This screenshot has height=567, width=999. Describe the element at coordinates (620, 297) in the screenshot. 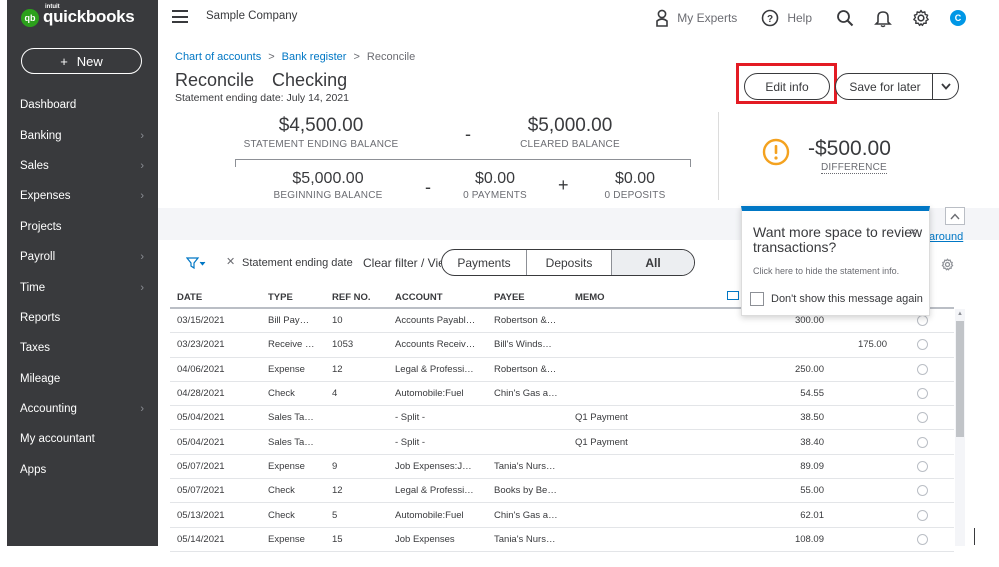

I see `column-header-memo: MEMO` at that location.